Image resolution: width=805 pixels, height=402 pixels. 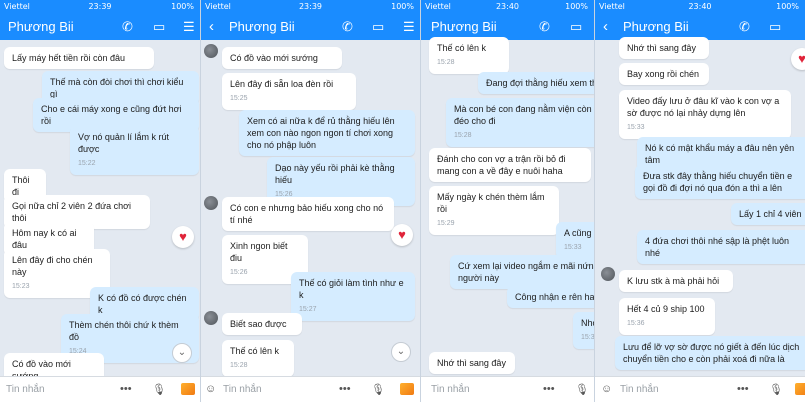 What do you see at coordinates (667, 316) in the screenshot?
I see `message-bubble: Hết 4 củ 9 ship 100 15:36` at bounding box center [667, 316].